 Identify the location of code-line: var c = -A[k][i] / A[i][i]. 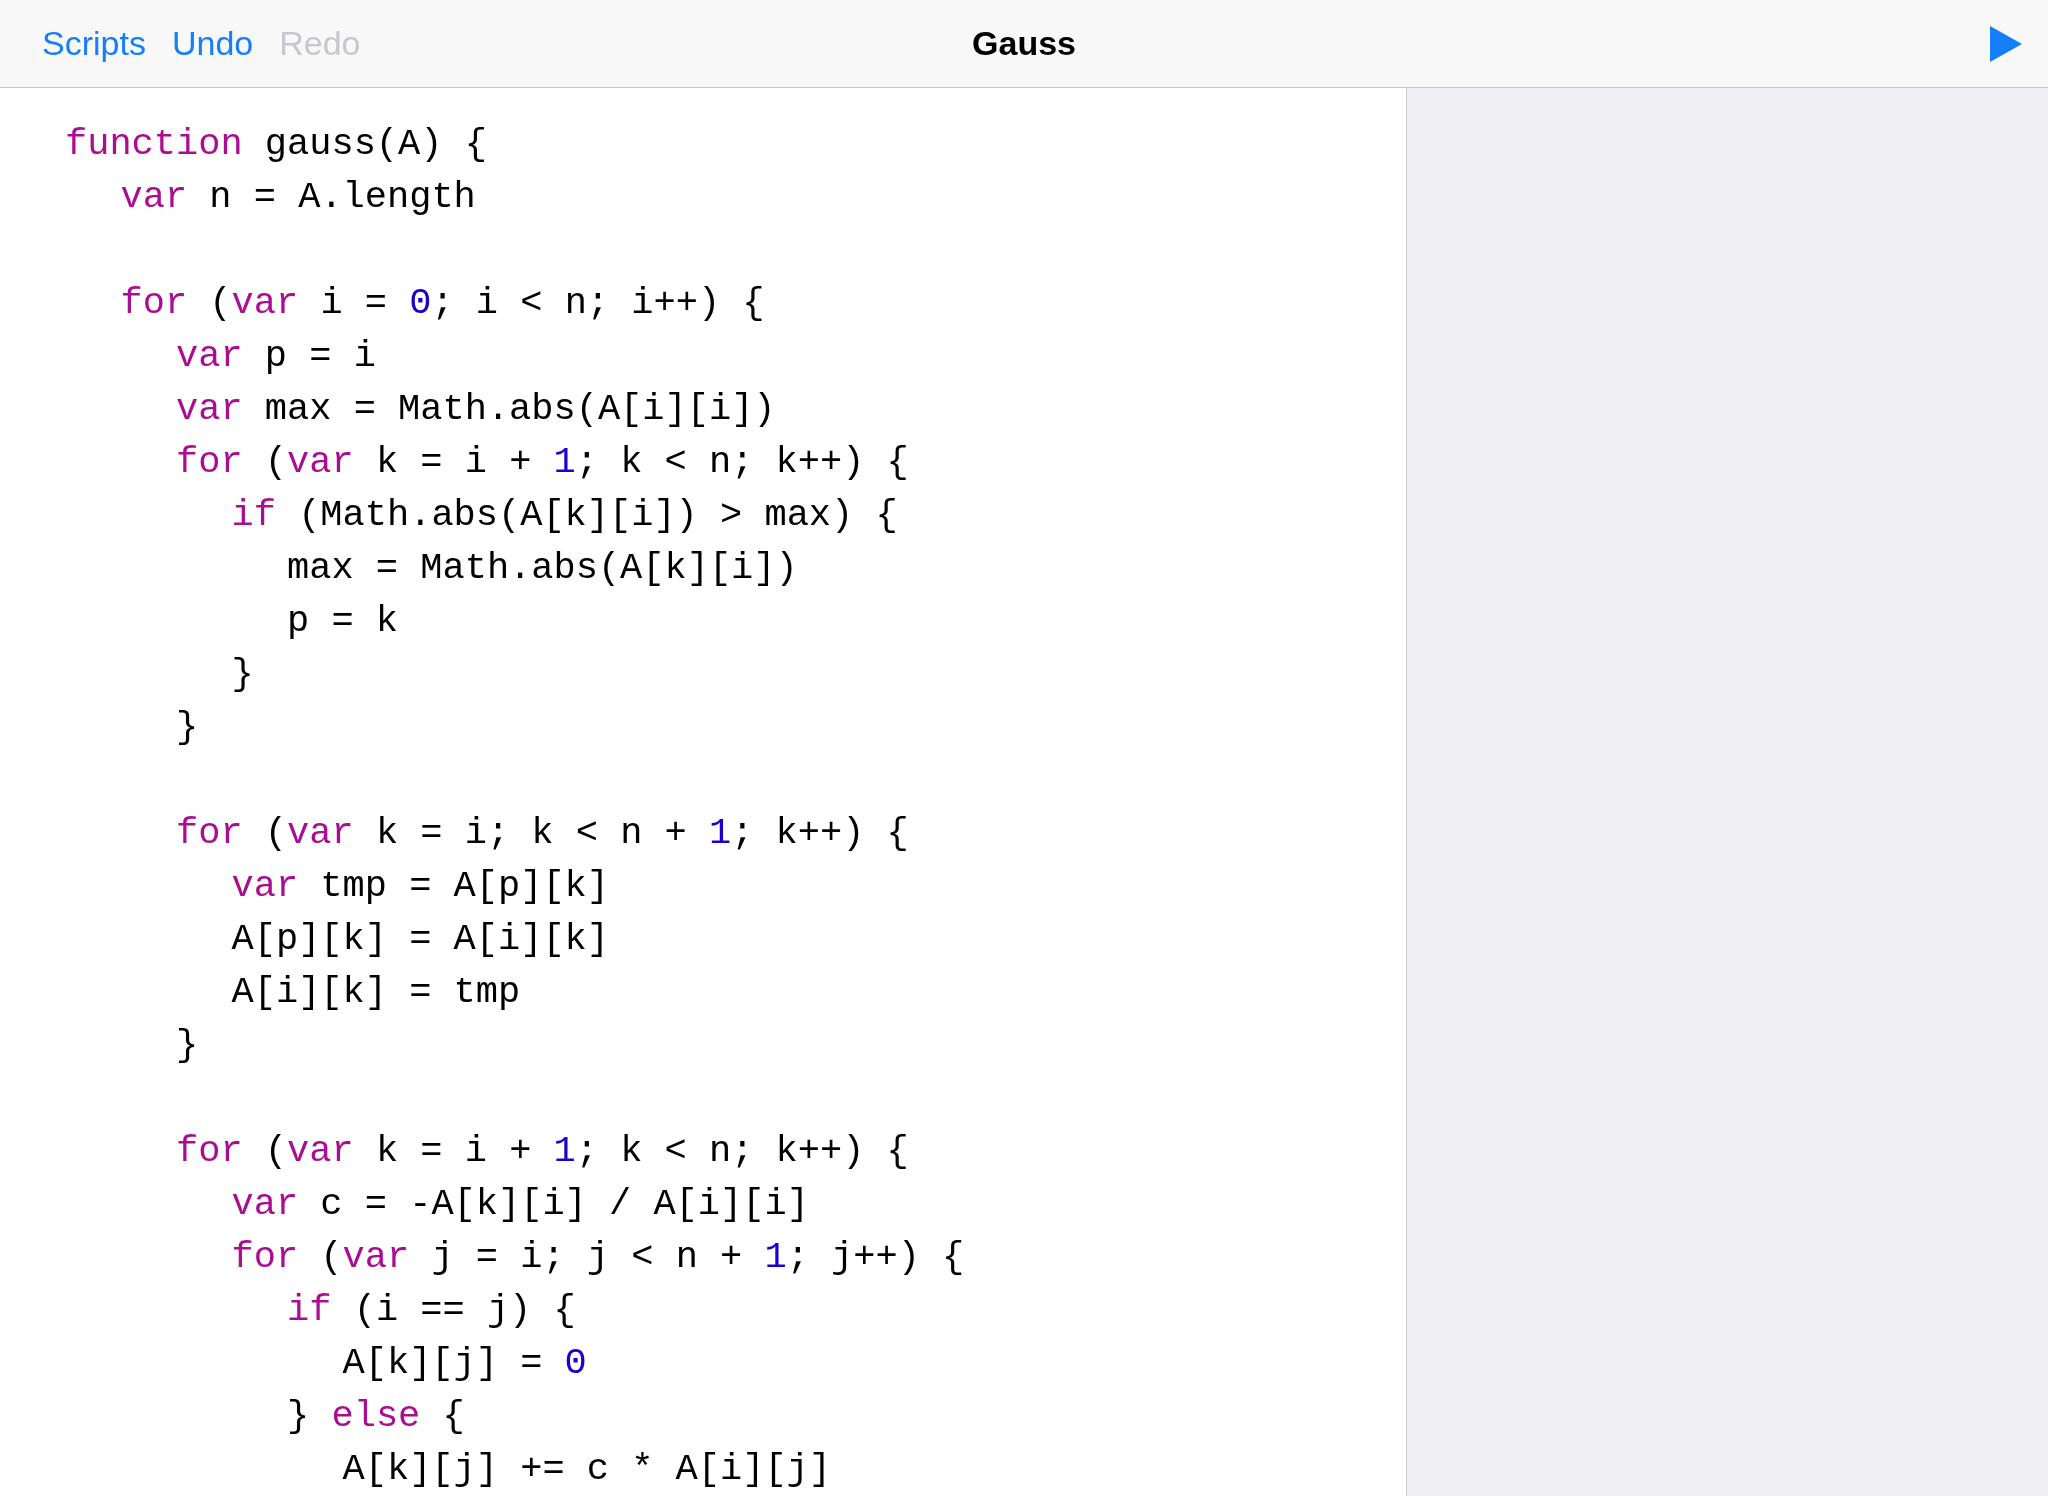
(520, 1204).